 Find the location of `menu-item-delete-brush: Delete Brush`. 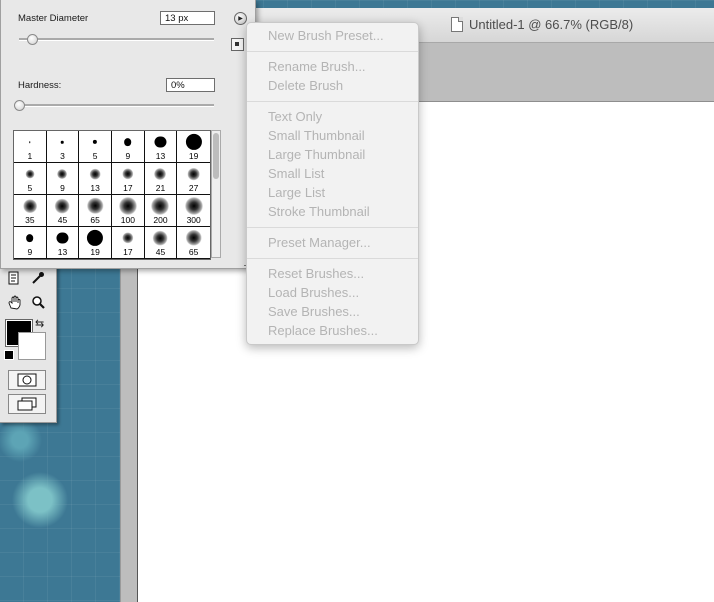

menu-item-delete-brush: Delete Brush is located at coordinates (305, 85).